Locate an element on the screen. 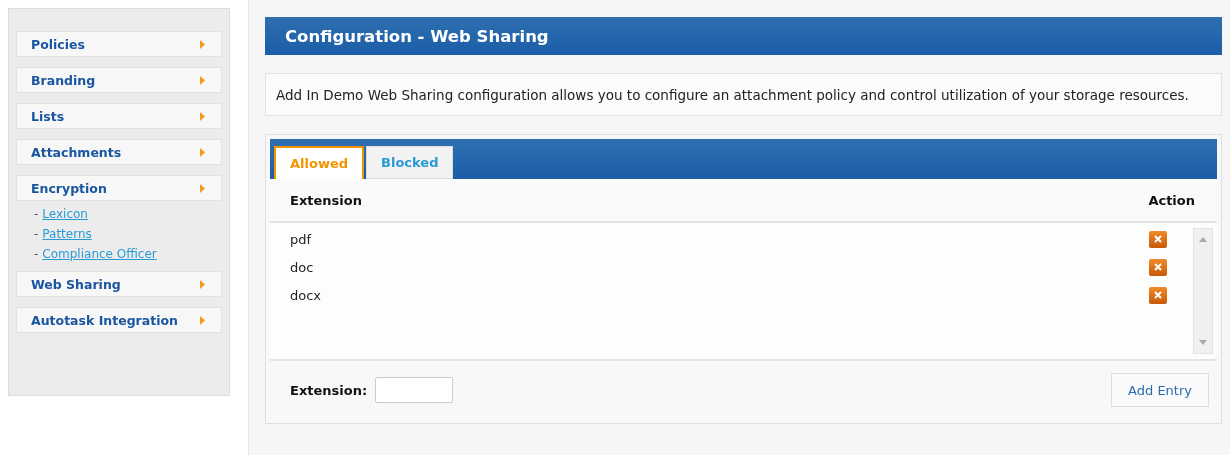 The image size is (1230, 455). add-entry-button: Add Entry is located at coordinates (1160, 390).